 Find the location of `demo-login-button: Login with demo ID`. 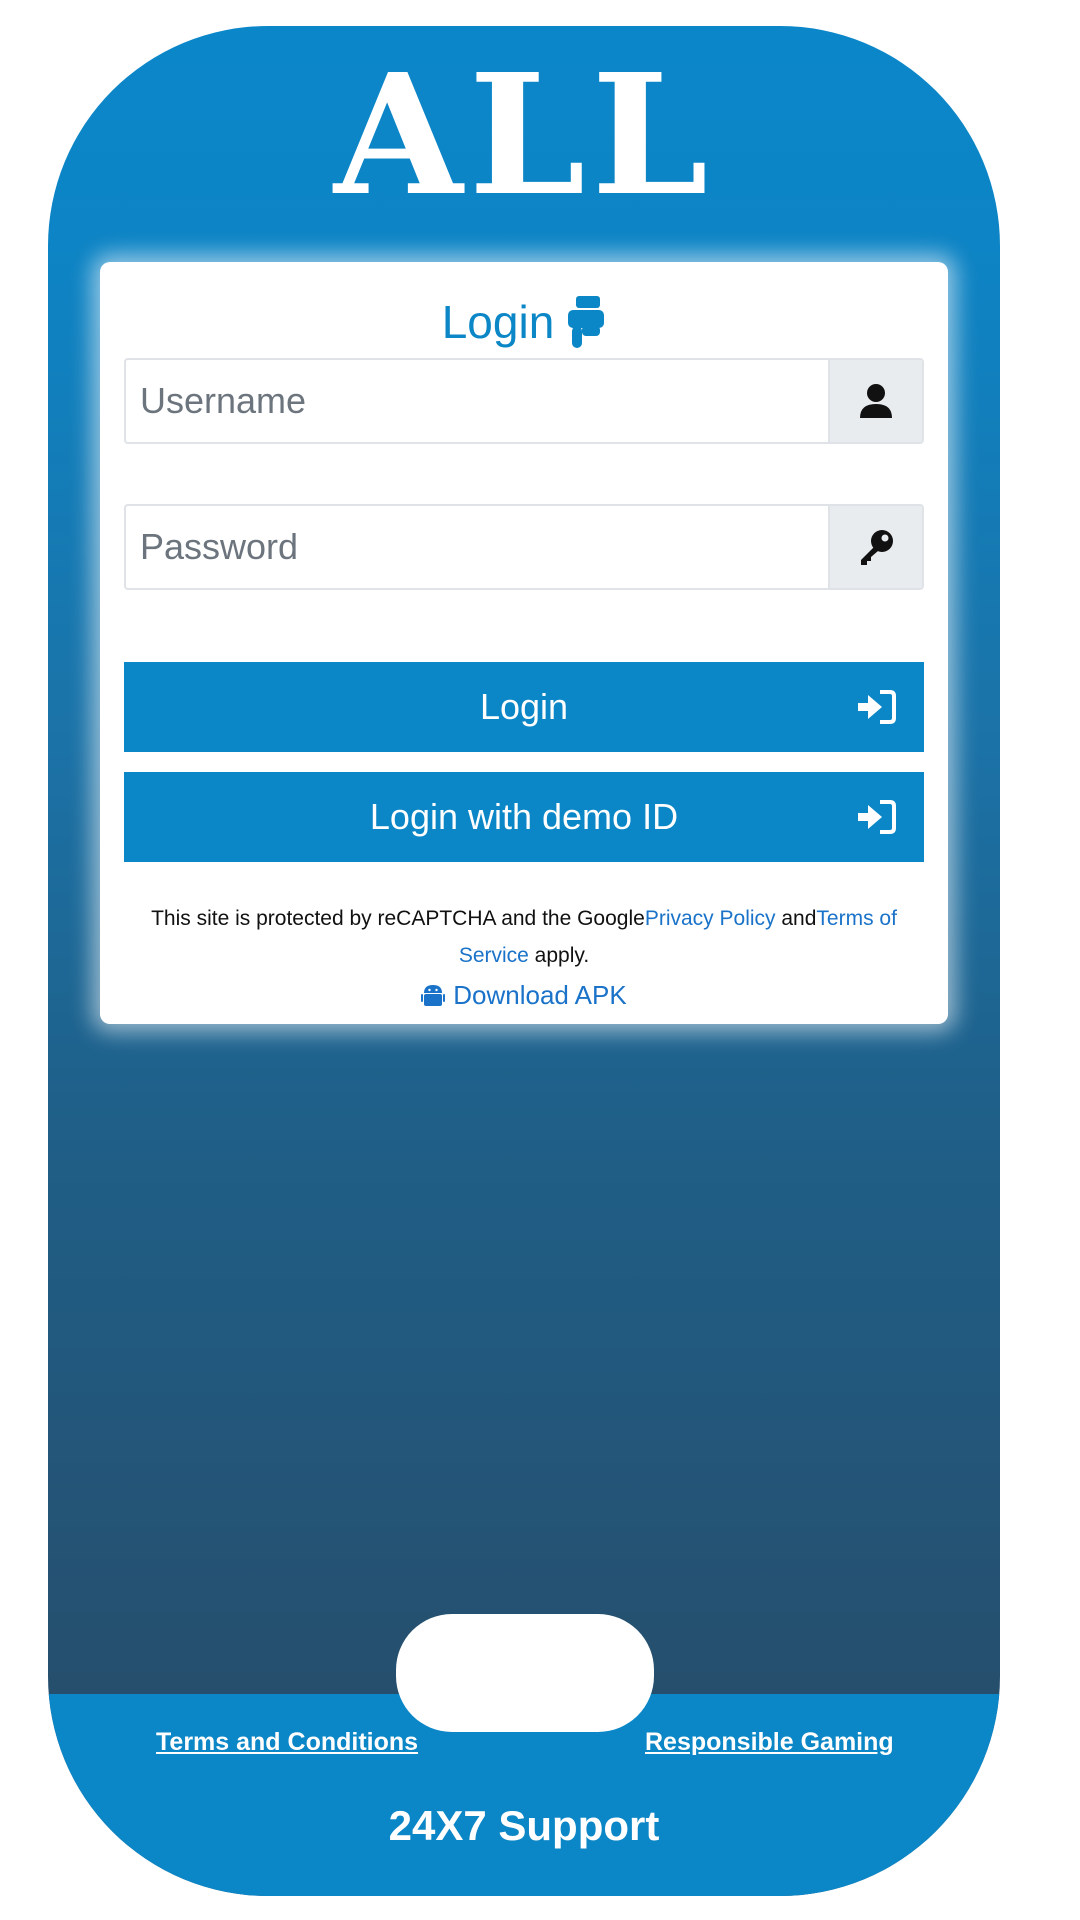

demo-login-button: Login with demo ID is located at coordinates (524, 817).